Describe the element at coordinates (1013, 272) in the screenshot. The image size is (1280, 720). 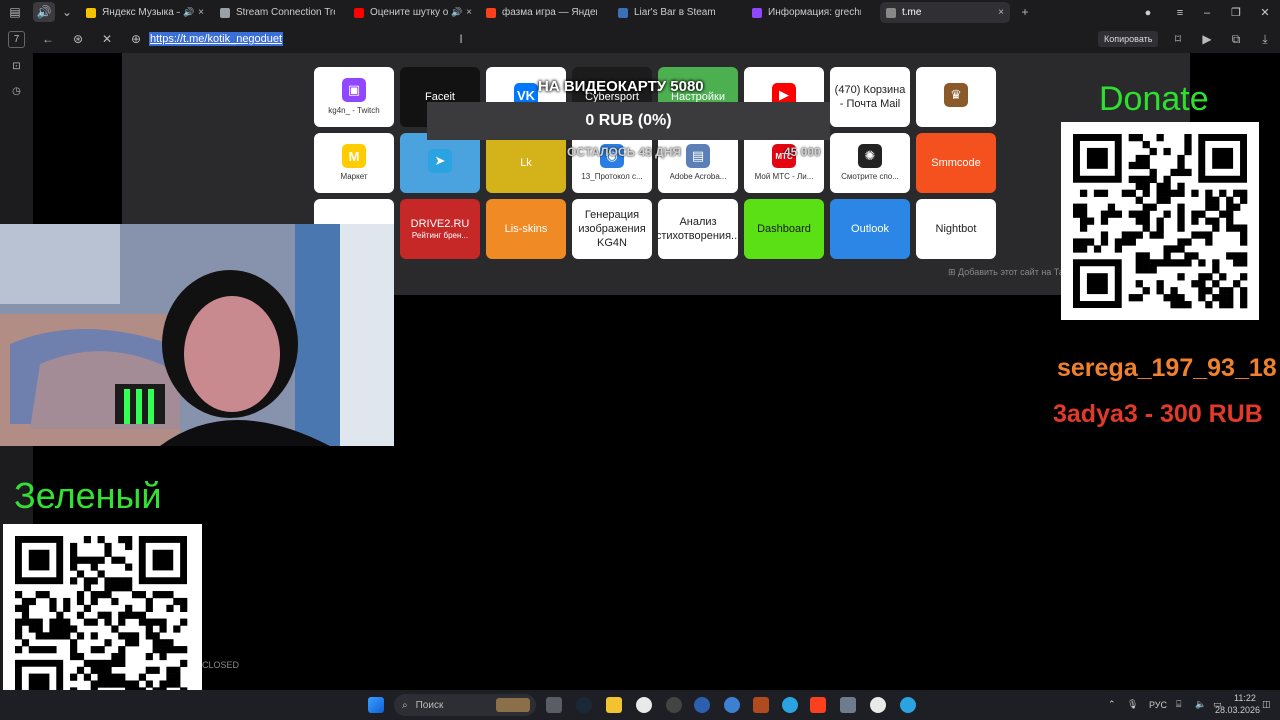
I see `add-site-link: ⊞ Добавить этот сайт на Табло` at that location.